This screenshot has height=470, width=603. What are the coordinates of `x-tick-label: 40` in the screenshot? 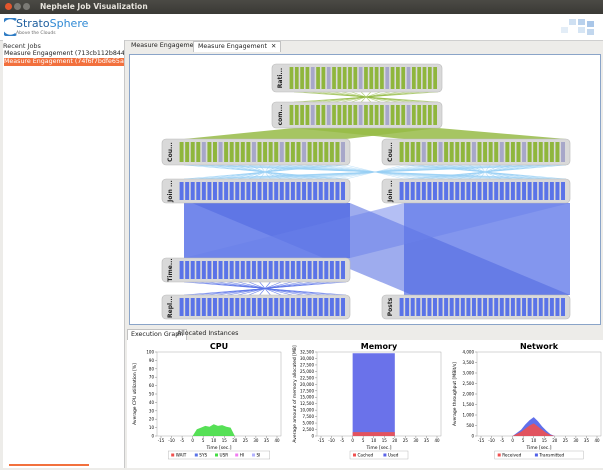 It's located at (437, 440).